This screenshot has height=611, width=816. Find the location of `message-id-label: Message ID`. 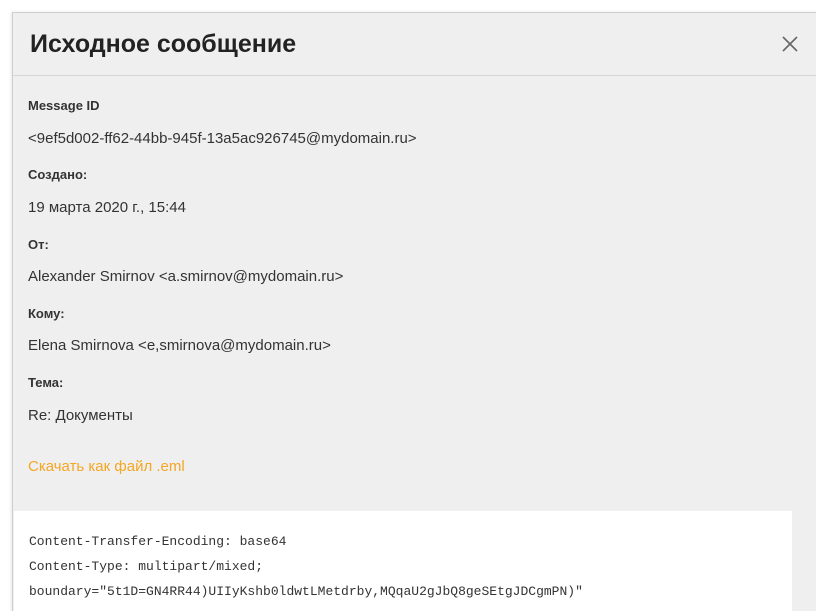

message-id-label: Message ID is located at coordinates (64, 105).